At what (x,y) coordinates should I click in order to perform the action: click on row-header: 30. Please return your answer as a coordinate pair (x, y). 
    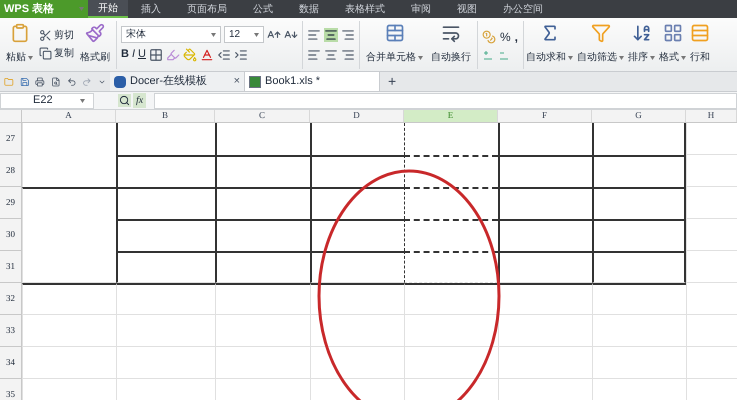
    Looking at the image, I should click on (11, 235).